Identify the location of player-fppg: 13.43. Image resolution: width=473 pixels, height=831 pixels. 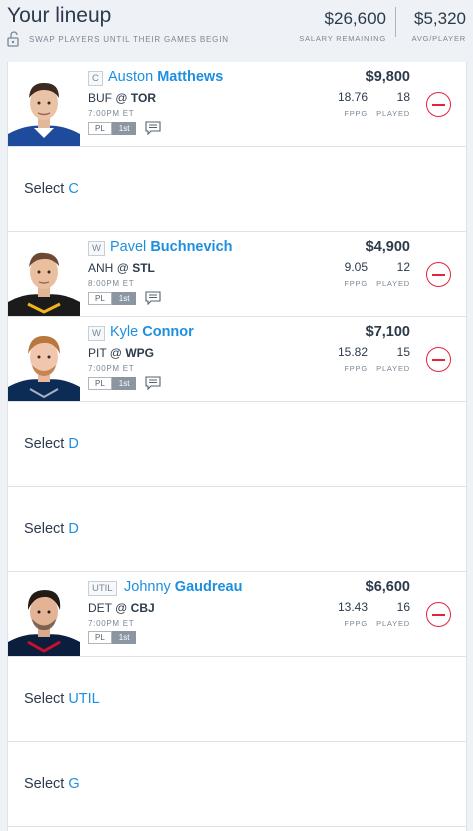
(352, 607).